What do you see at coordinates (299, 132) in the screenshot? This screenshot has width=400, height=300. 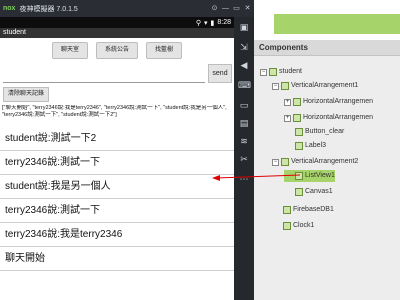 I see `button-icon` at bounding box center [299, 132].